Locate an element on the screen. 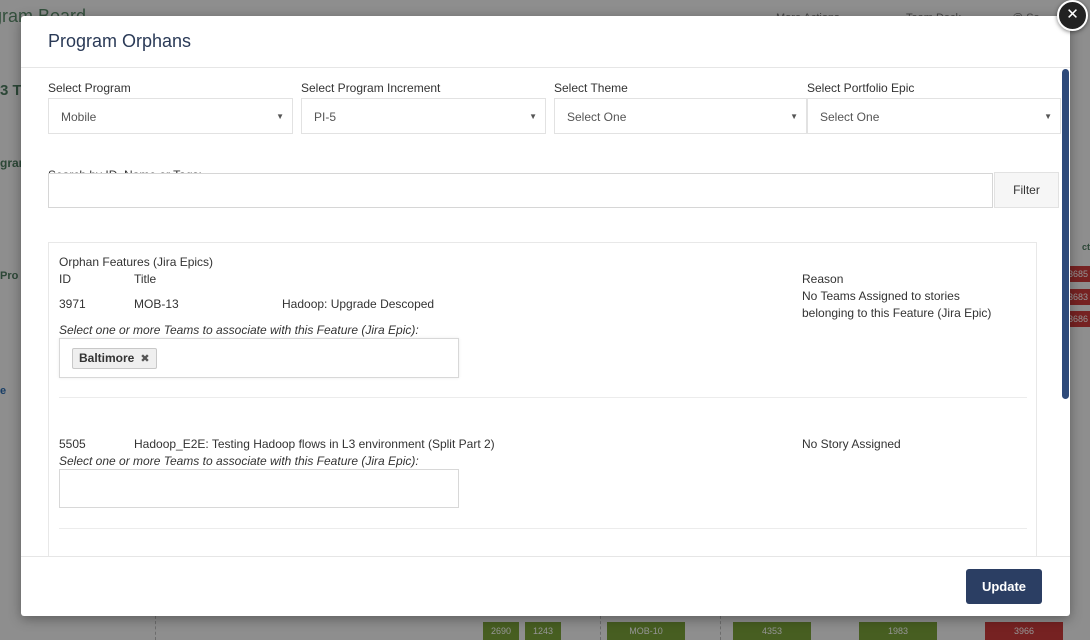 The height and width of the screenshot is (640, 1090). remove-tag-icon: ✖ is located at coordinates (144, 359).